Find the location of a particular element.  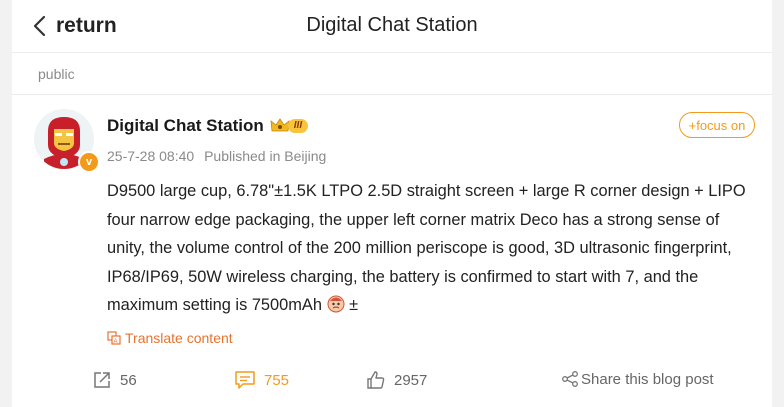

like-count: 2957 is located at coordinates (411, 380).